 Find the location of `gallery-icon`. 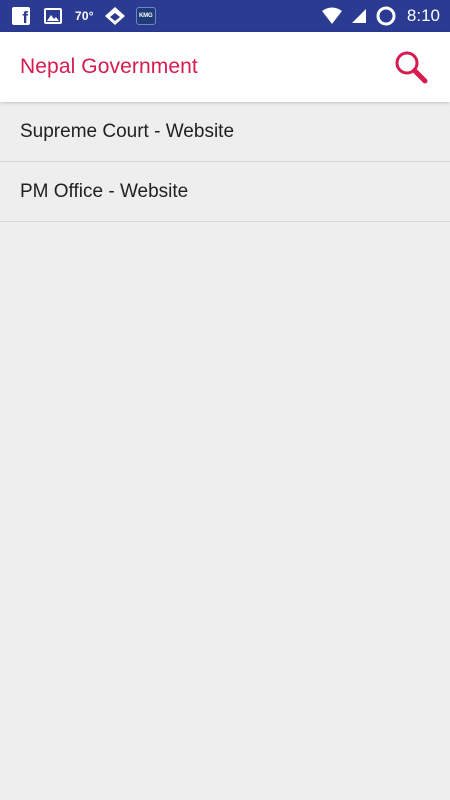

gallery-icon is located at coordinates (53, 16).